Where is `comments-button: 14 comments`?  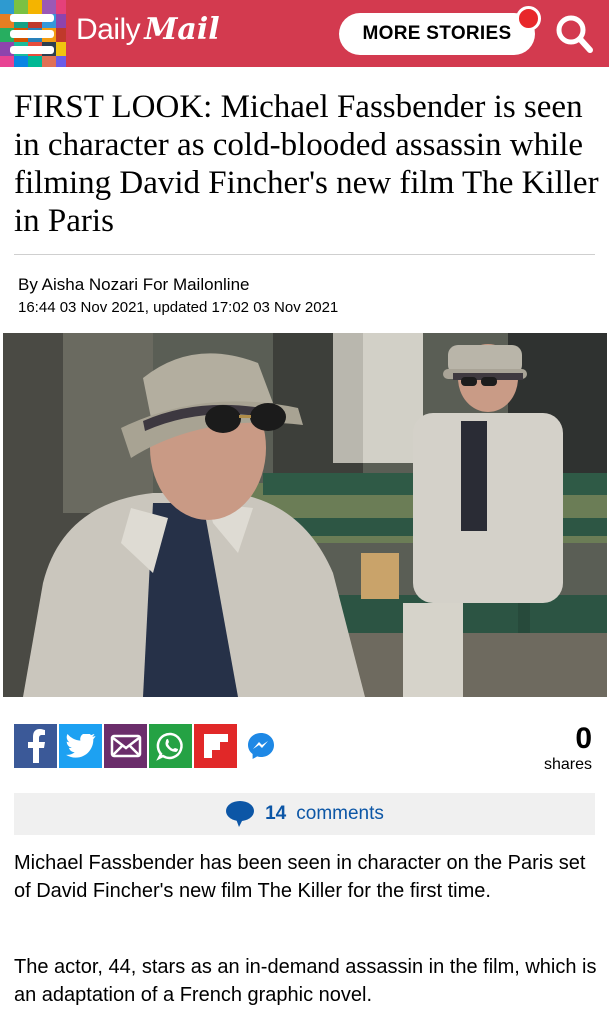 comments-button: 14 comments is located at coordinates (304, 814).